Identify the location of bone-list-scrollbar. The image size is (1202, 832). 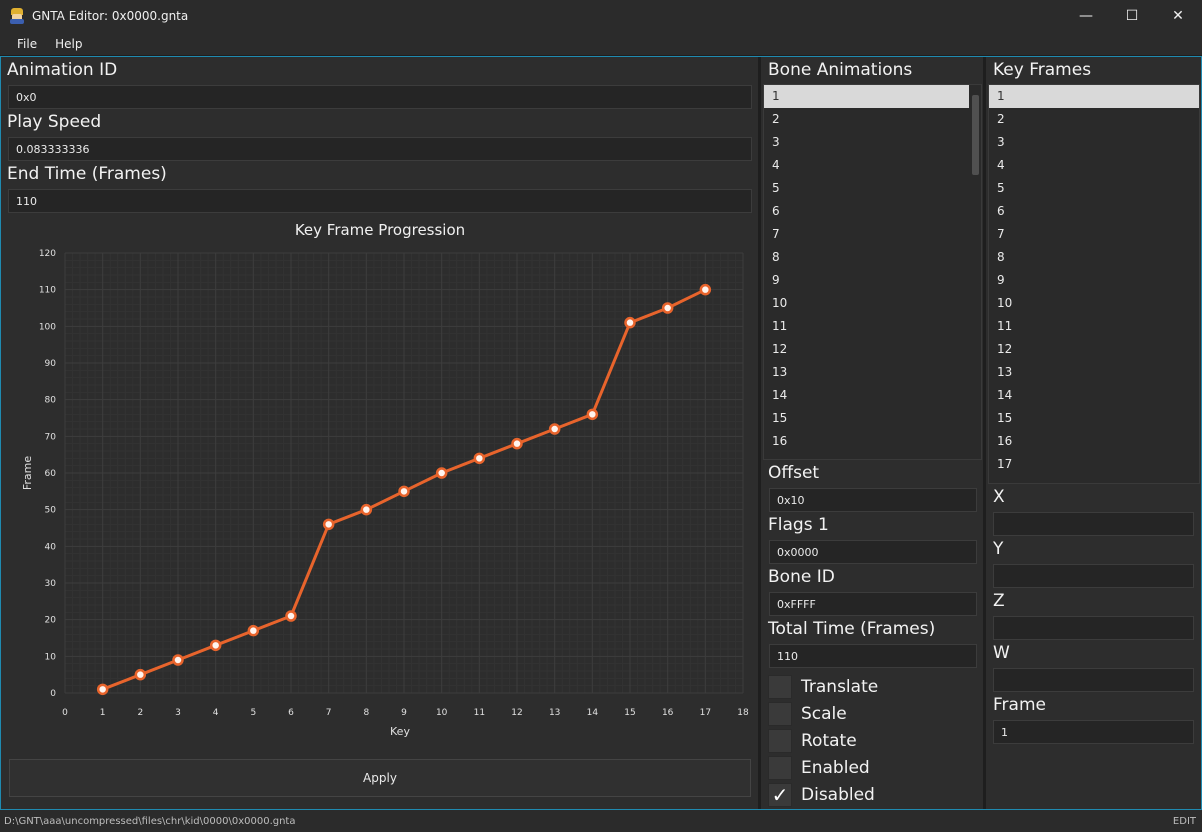
(975, 272).